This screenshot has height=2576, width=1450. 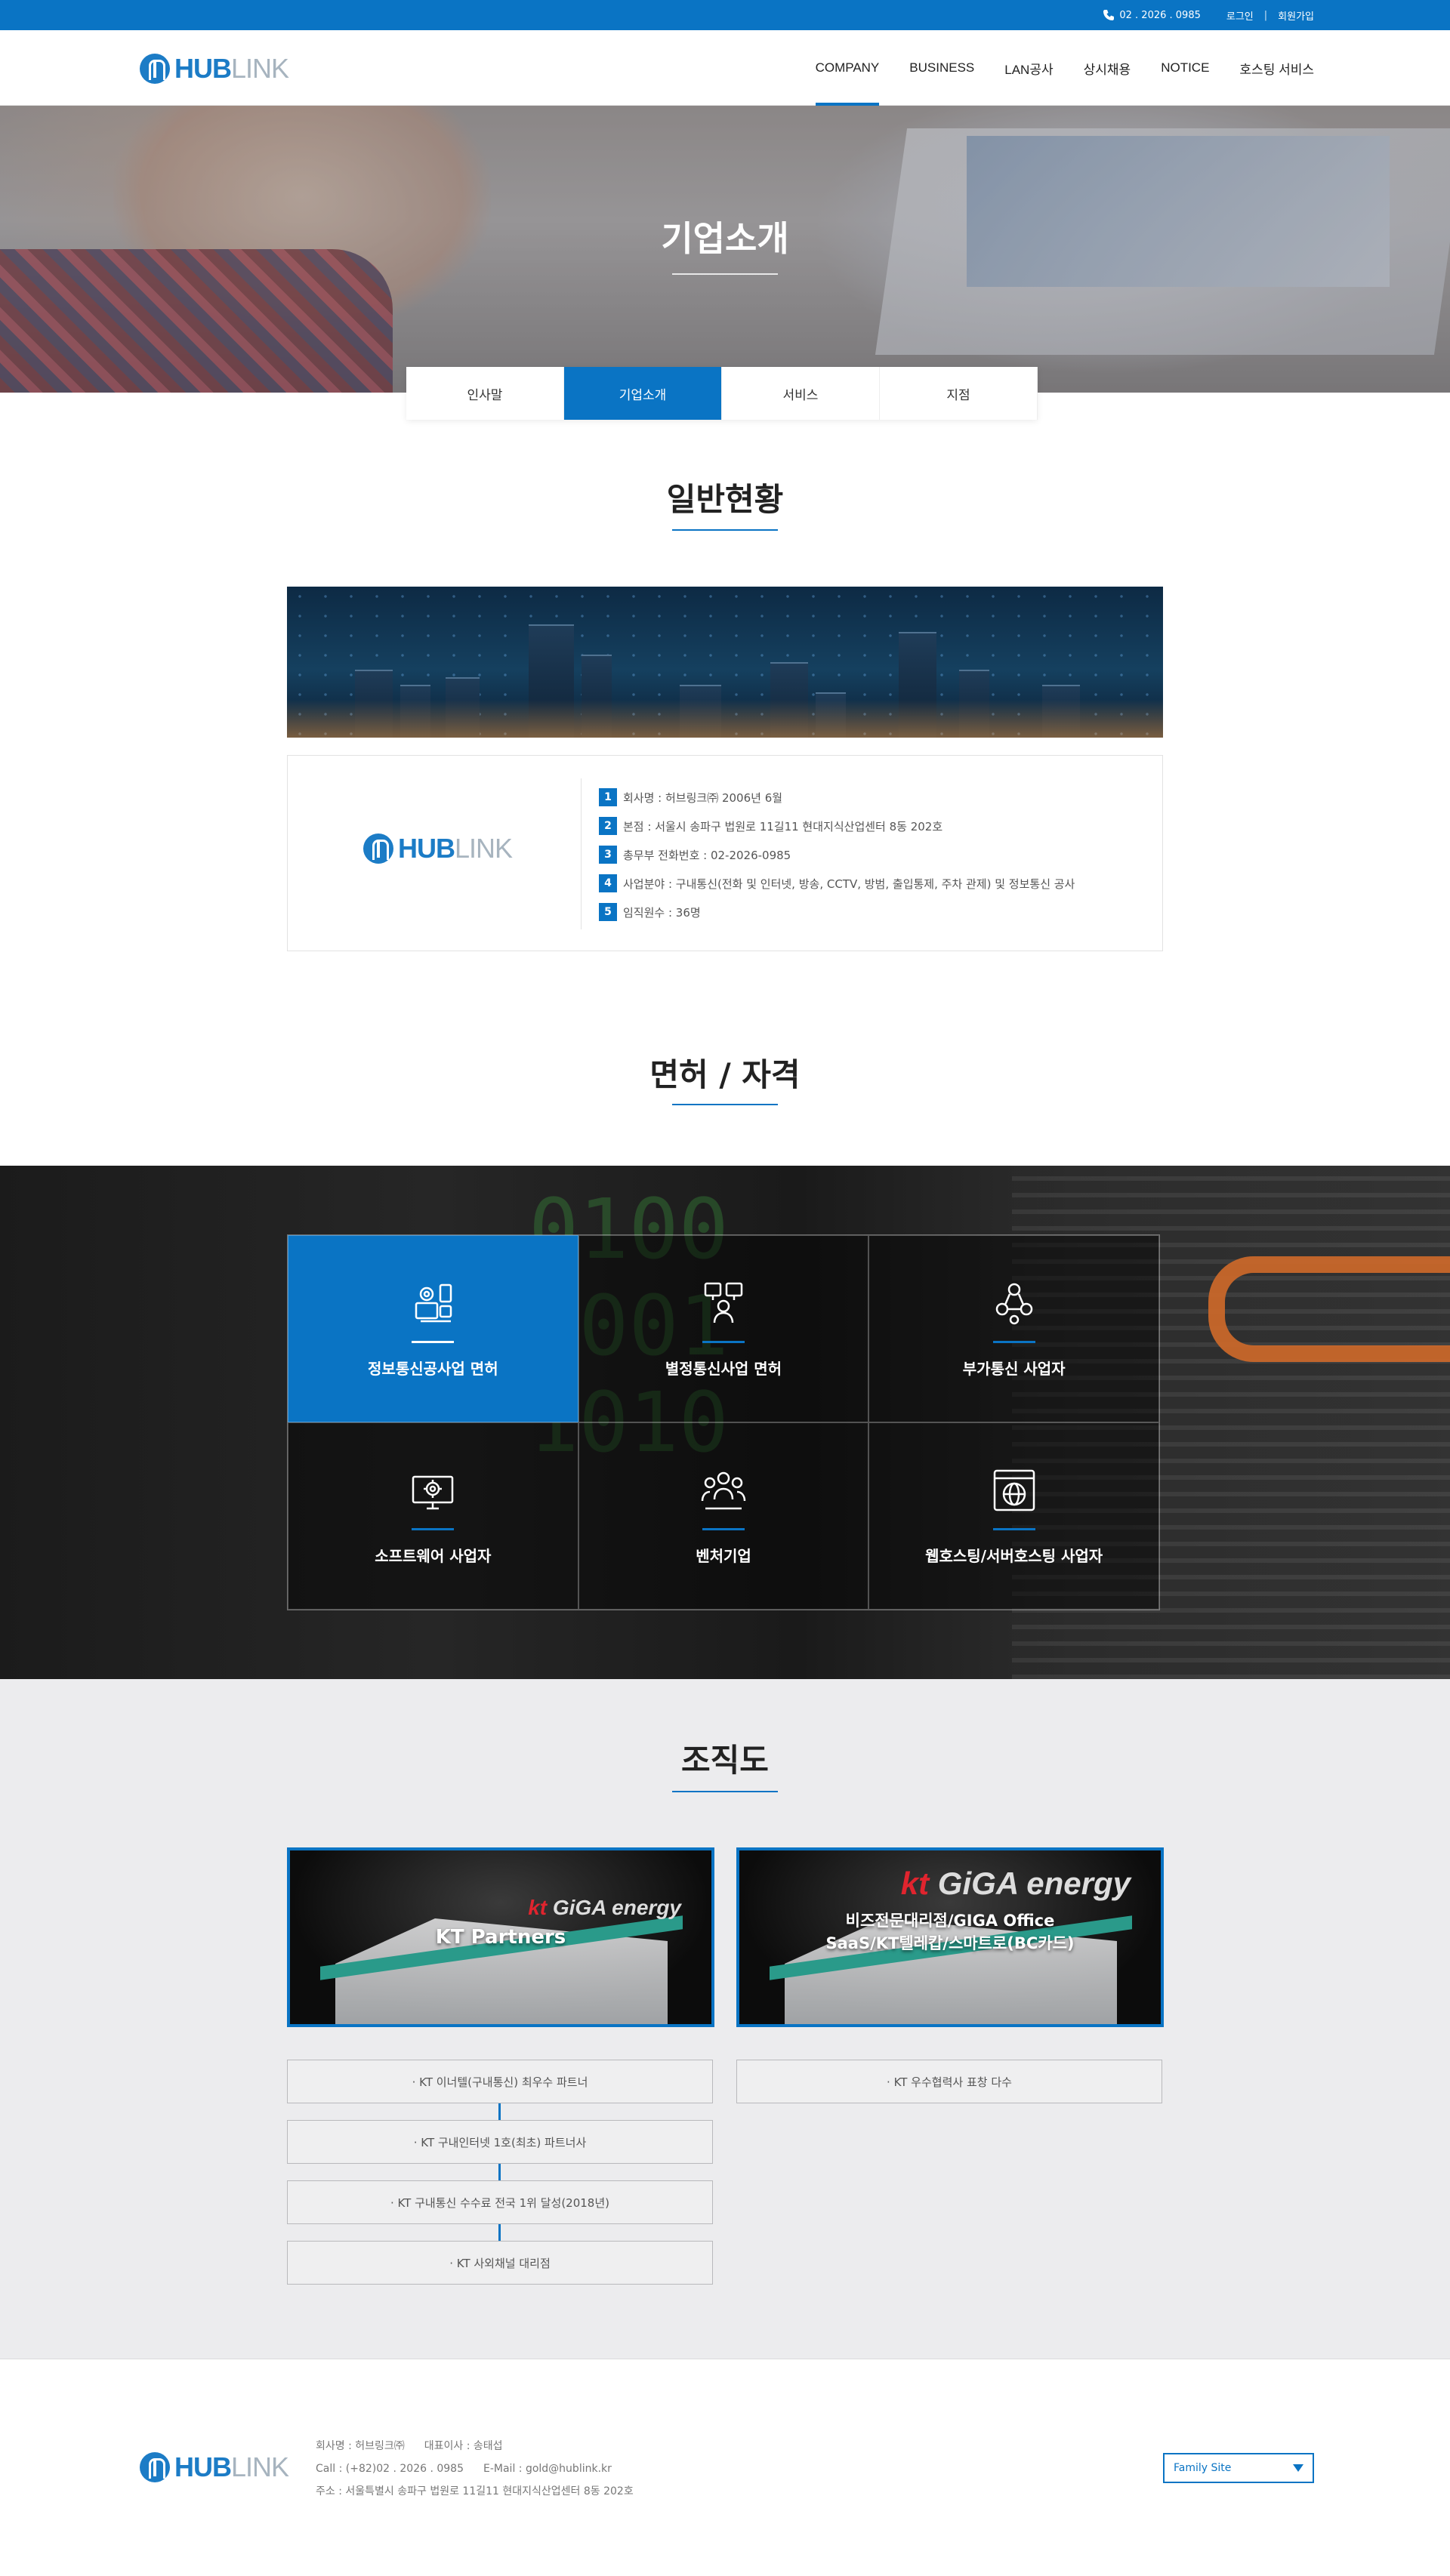 I want to click on site-logo: HUBLINK, so click(x=215, y=69).